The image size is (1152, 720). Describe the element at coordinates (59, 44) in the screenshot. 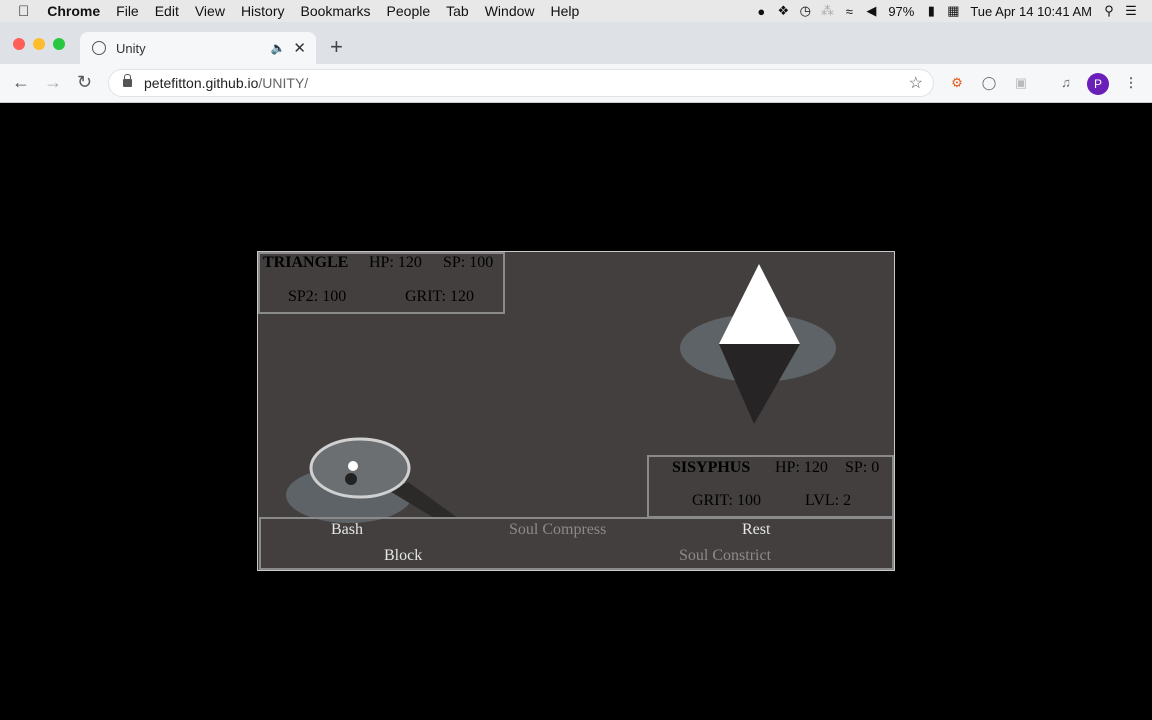

I see `maximize-window-button` at that location.